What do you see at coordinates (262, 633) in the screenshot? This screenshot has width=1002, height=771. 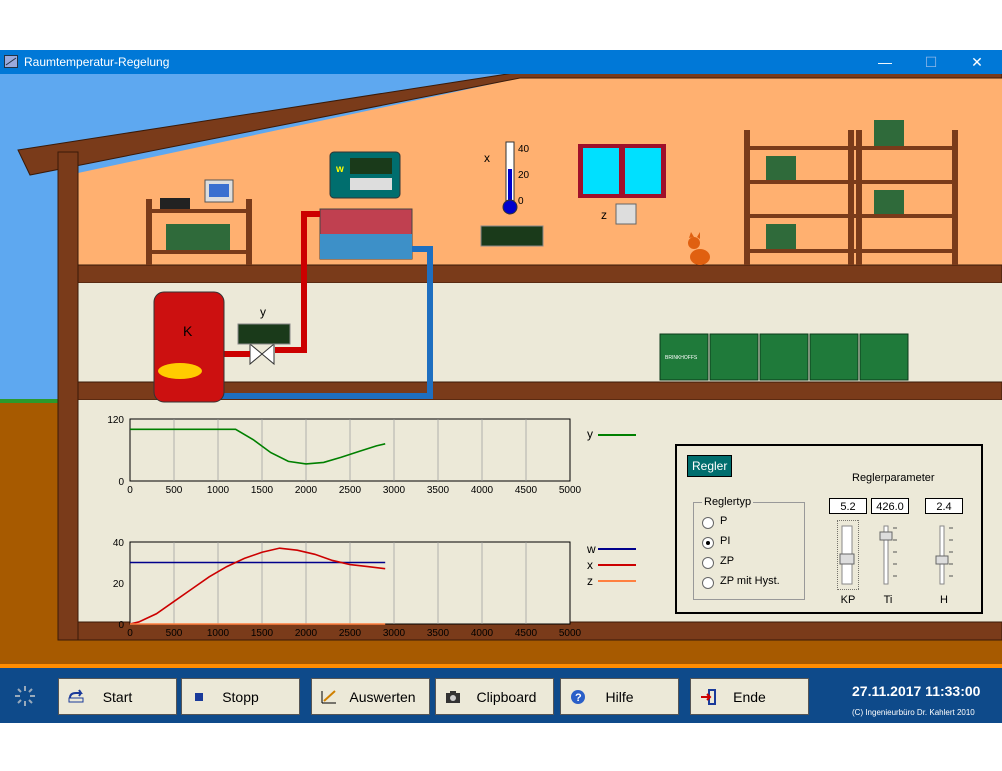 I see `chart-1-x-tick: 1500` at bounding box center [262, 633].